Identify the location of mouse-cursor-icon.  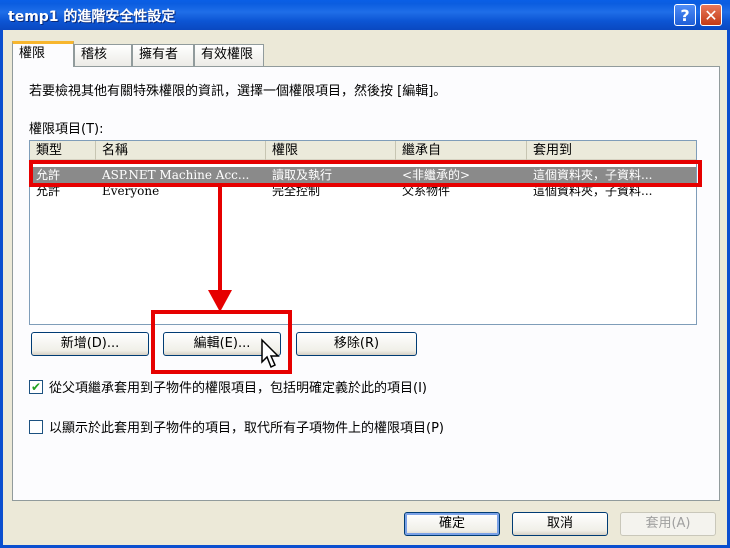
(270, 353).